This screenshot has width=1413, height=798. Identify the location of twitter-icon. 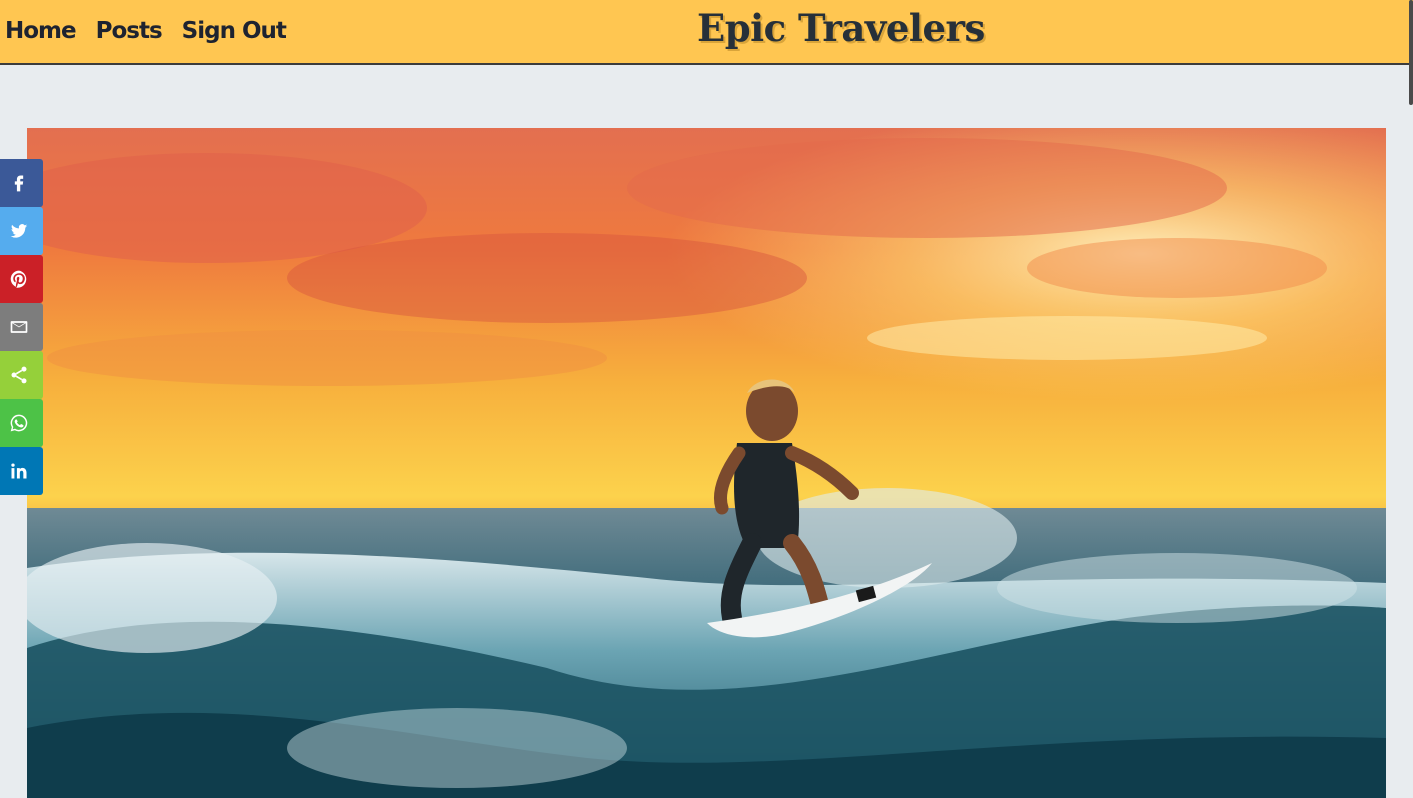
(19, 231).